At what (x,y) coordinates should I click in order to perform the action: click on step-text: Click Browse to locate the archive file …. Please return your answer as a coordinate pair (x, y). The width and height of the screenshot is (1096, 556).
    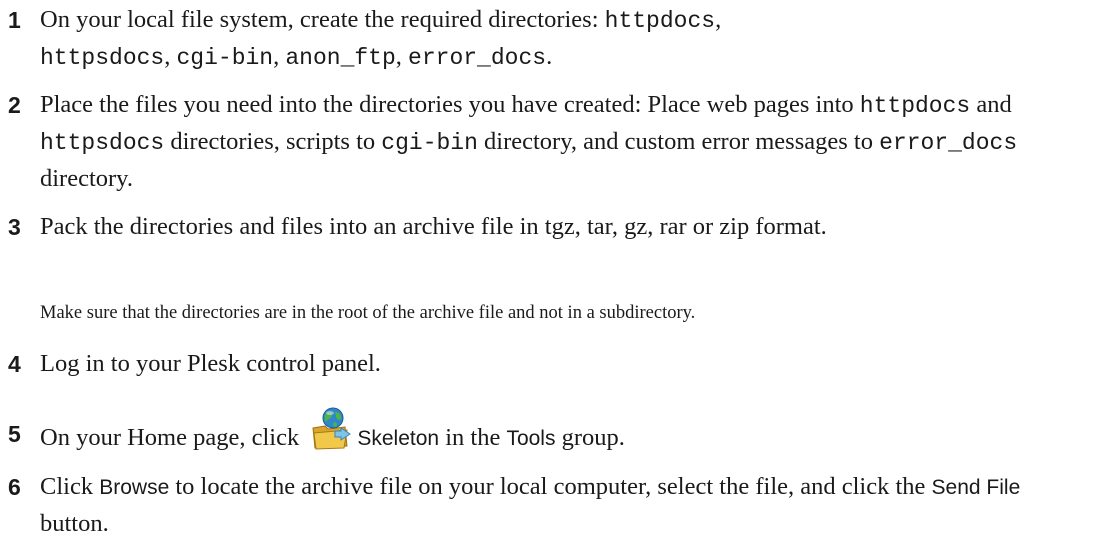
    Looking at the image, I should click on (565, 505).